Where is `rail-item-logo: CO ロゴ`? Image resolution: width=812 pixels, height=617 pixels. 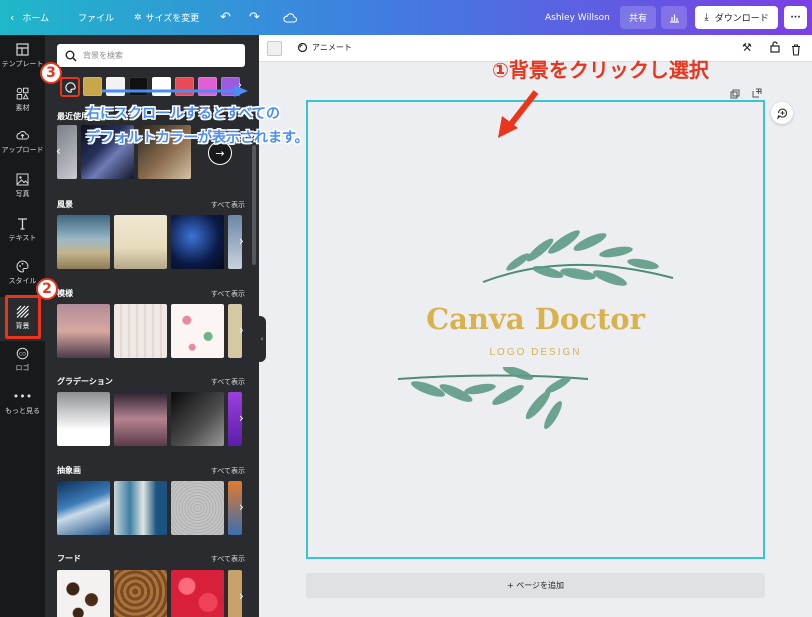
rail-item-logo: CO ロゴ is located at coordinates (22, 364).